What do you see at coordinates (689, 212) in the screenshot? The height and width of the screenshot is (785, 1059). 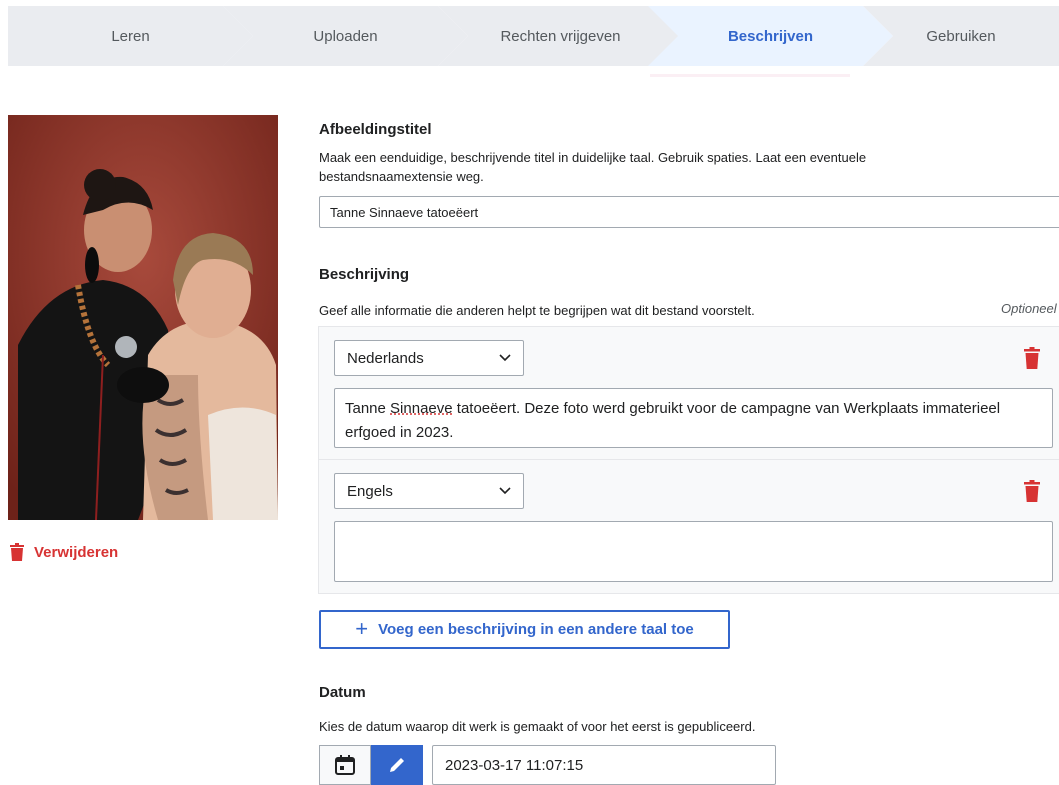 I see `title-input: Tanne Sinnaeve tatoeëert` at bounding box center [689, 212].